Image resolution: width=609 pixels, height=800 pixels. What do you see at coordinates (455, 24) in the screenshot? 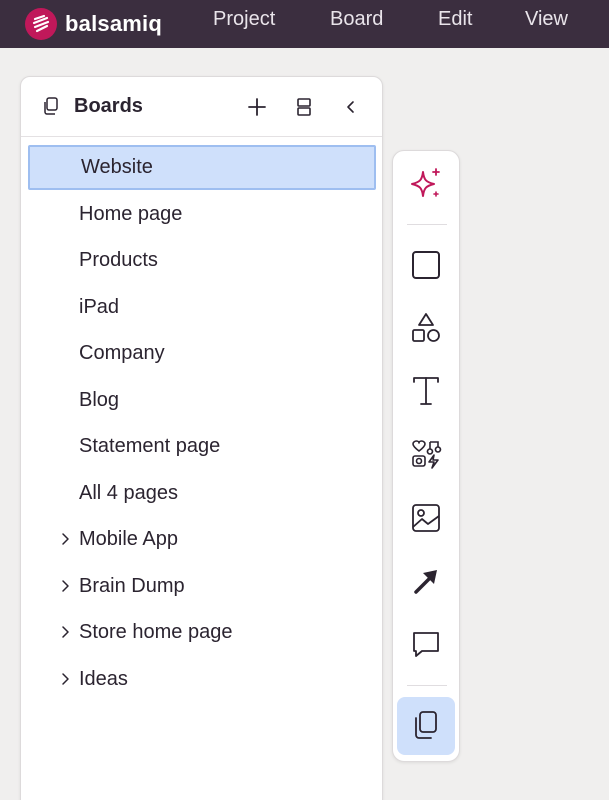
I see `menu-edit: Edit` at bounding box center [455, 24].